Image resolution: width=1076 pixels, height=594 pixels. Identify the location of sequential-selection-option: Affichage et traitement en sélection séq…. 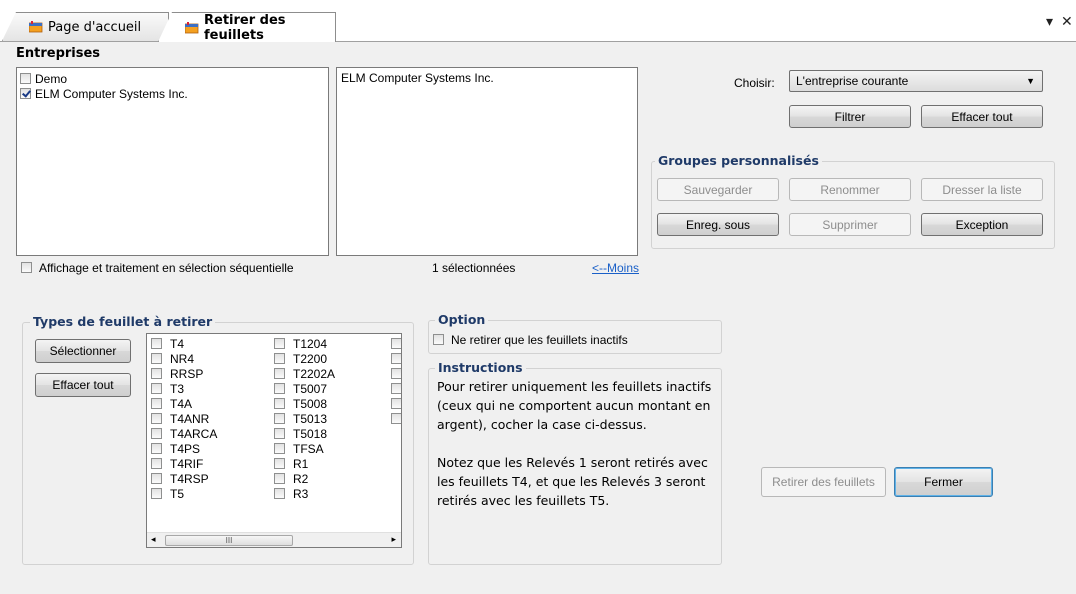
(157, 267).